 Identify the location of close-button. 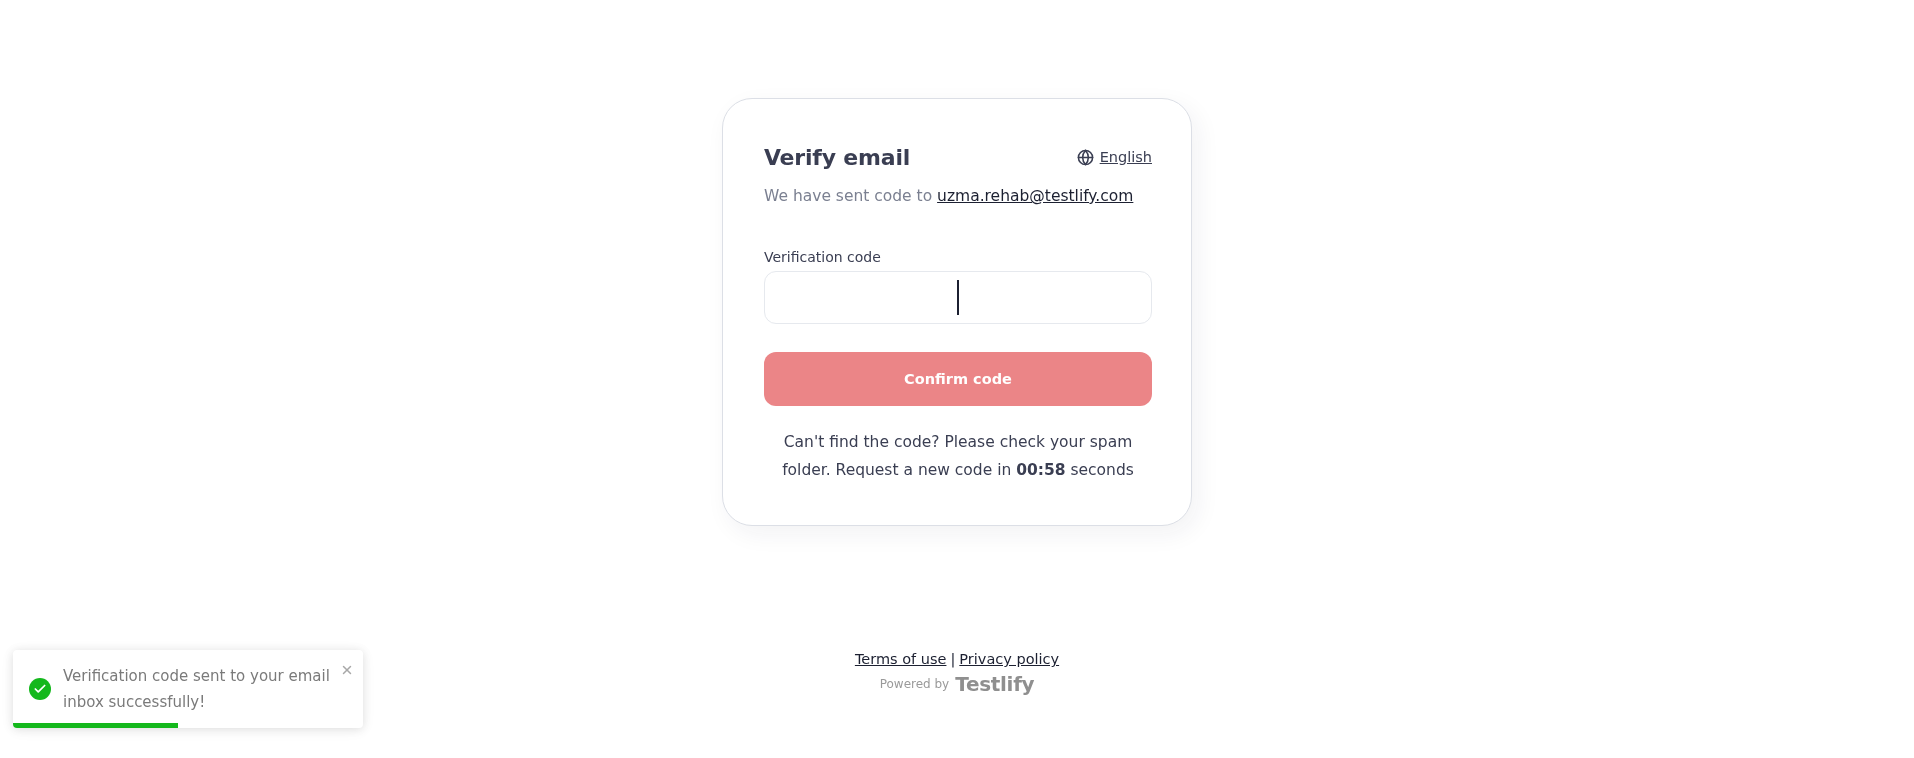
(347, 670).